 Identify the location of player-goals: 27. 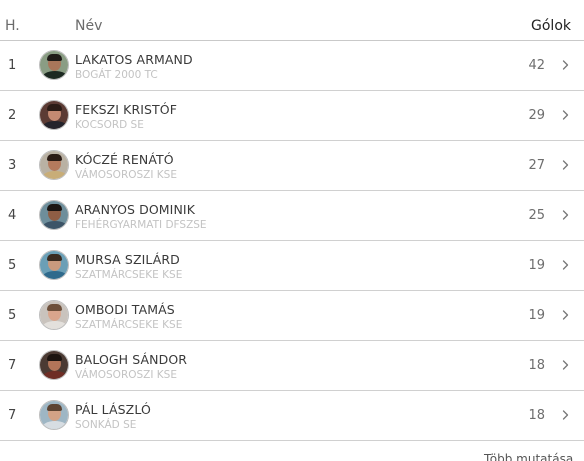
(536, 165).